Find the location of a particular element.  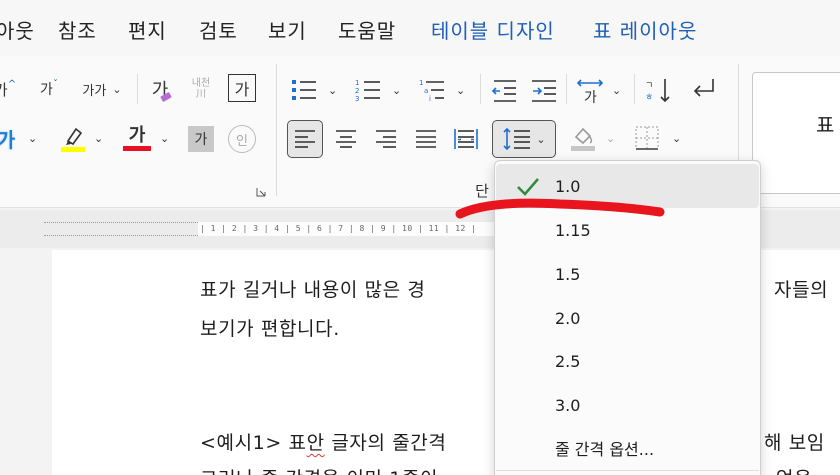

align-left-button is located at coordinates (305, 139).